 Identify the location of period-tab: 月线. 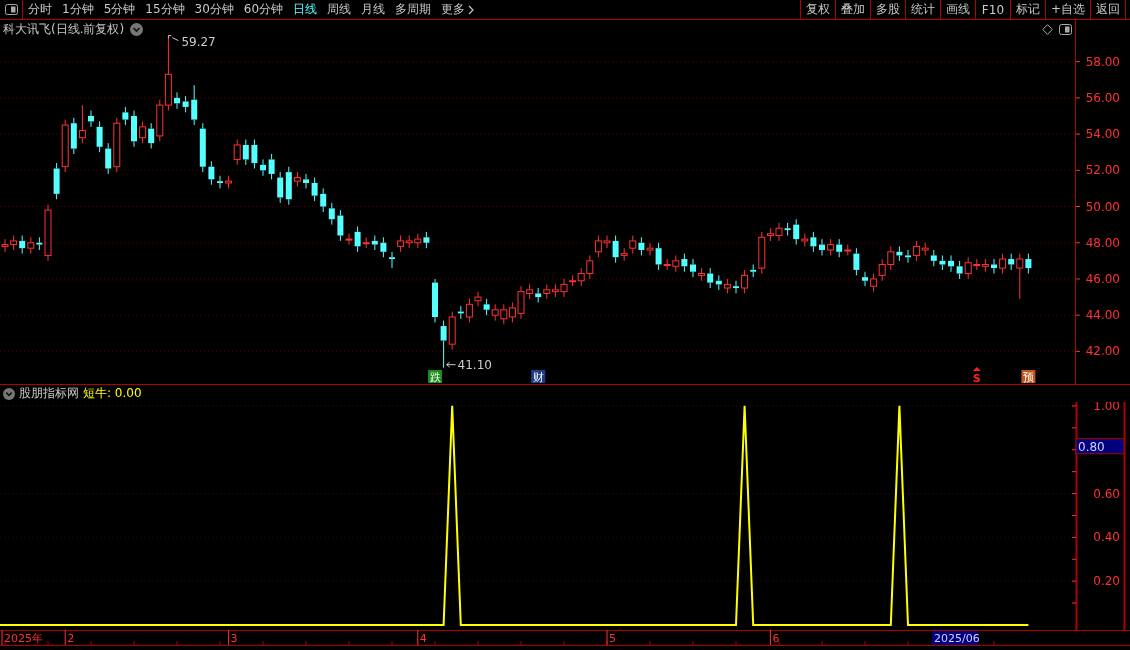
(373, 9).